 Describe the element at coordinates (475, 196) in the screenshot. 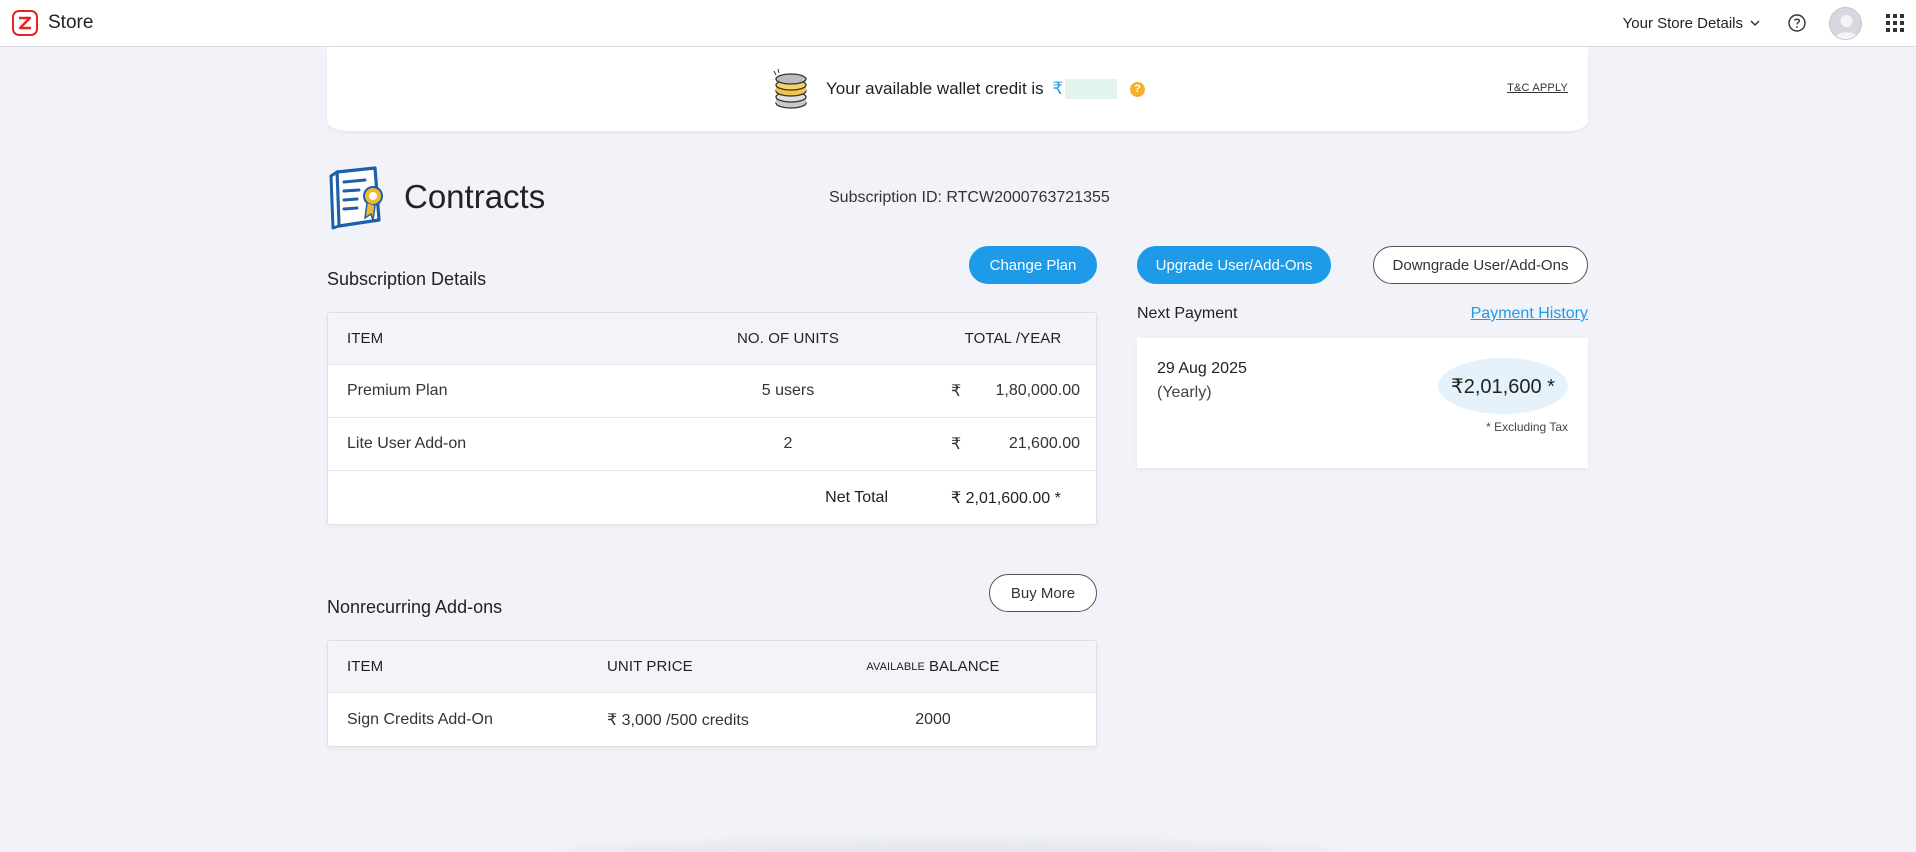

I see `page-title: Contracts` at that location.